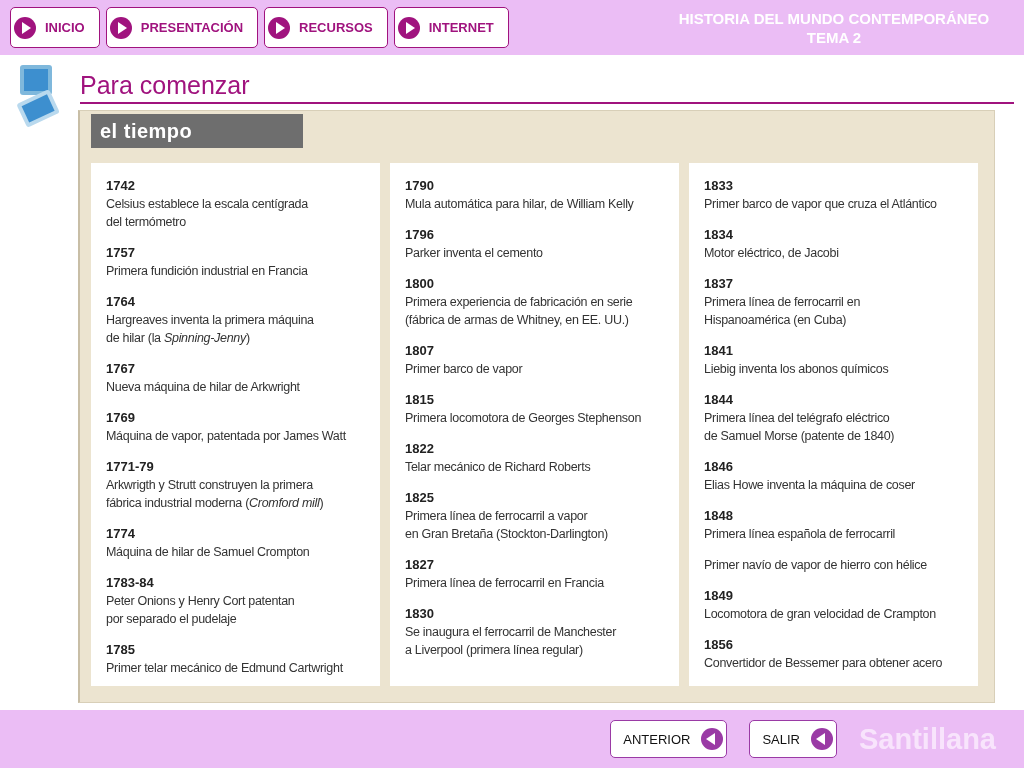 The width and height of the screenshot is (1024, 768). Describe the element at coordinates (215, 494) in the screenshot. I see `event-text: Arkwrigth y Strutt construyen la primera fábrica industrial moderna (Cromford mill)` at that location.